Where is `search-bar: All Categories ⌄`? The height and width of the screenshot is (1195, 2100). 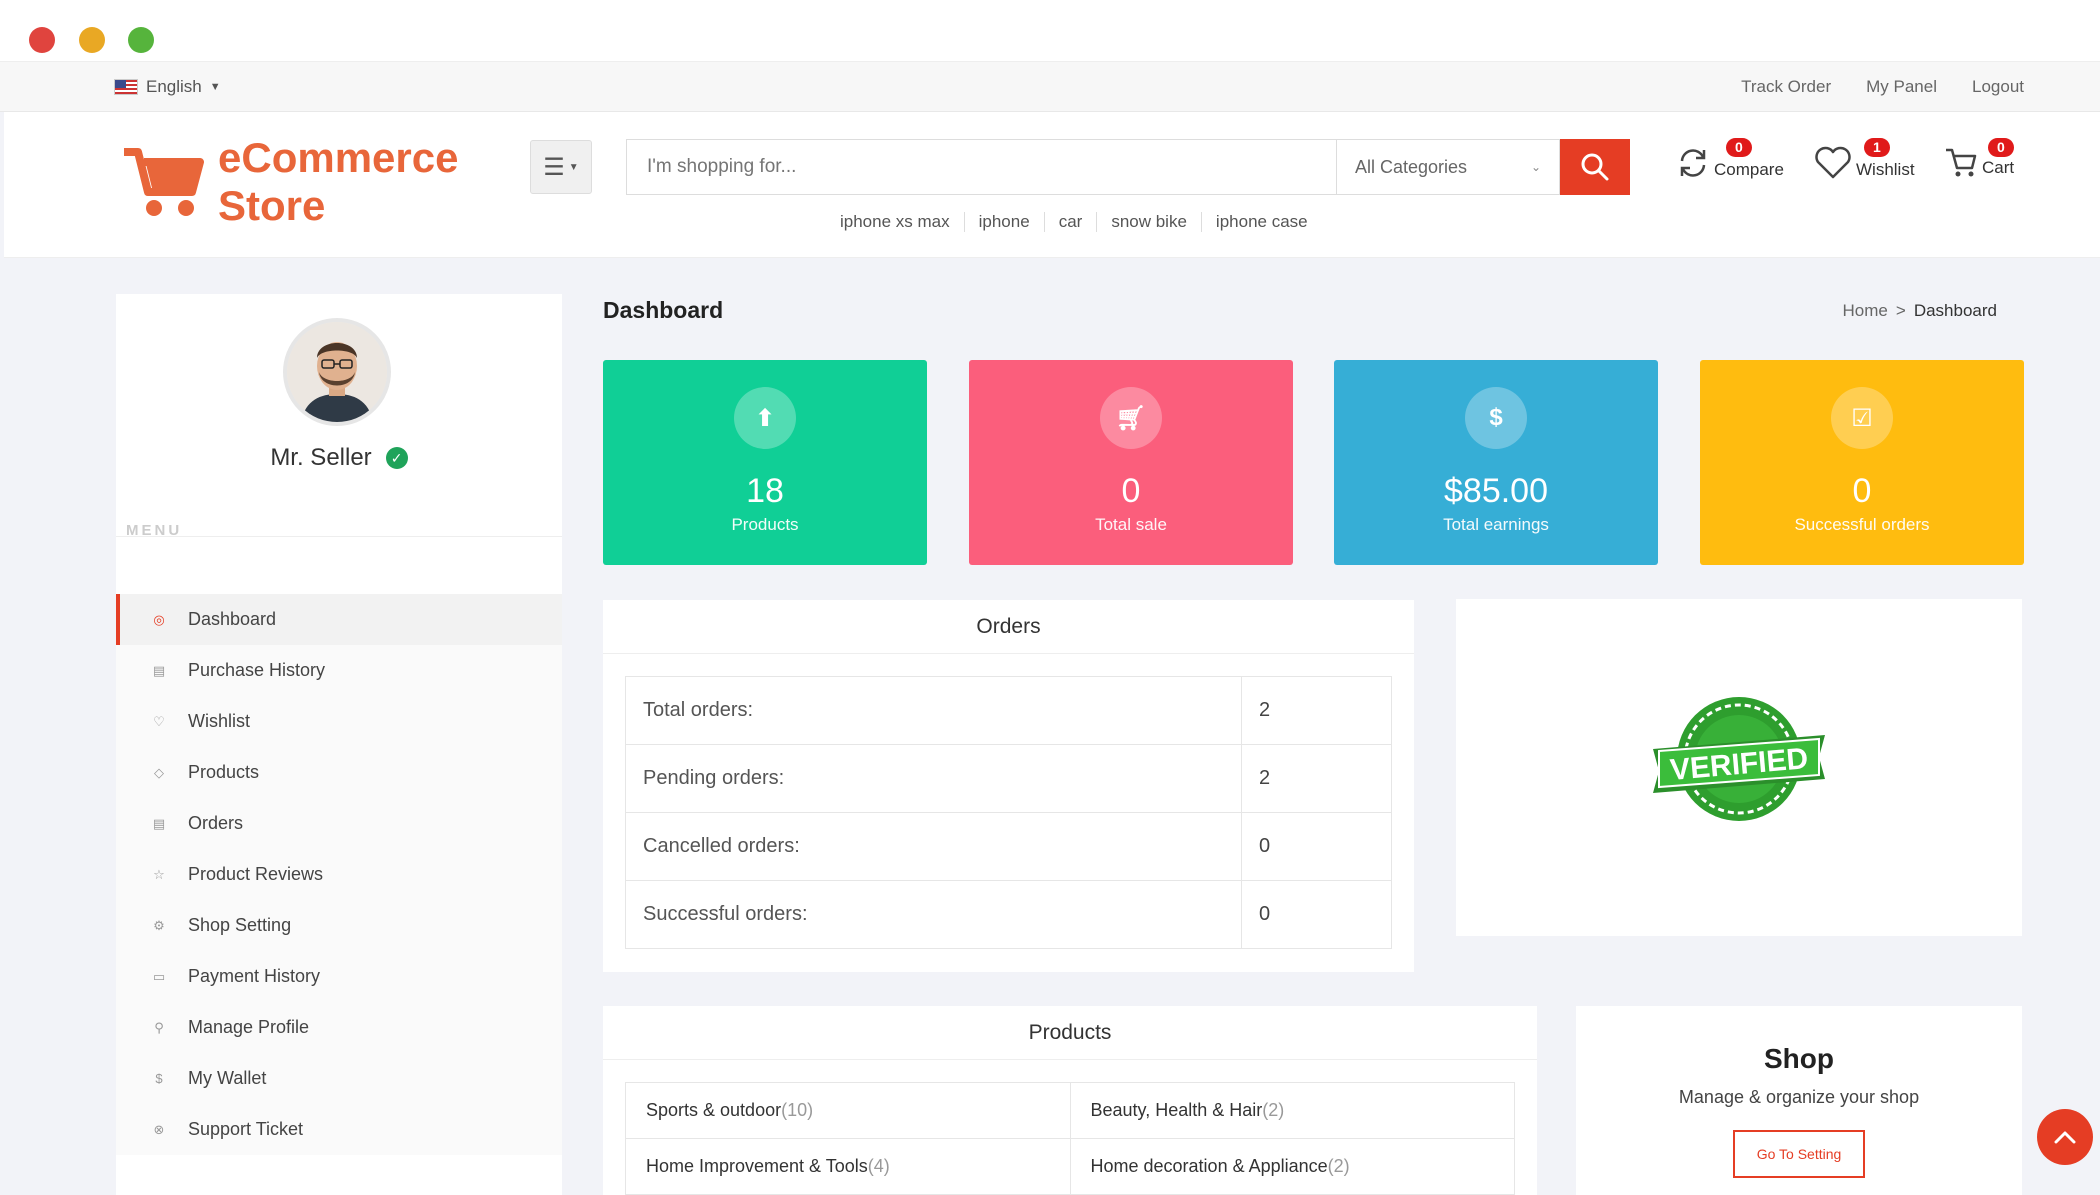
search-bar: All Categories ⌄ is located at coordinates (1128, 167).